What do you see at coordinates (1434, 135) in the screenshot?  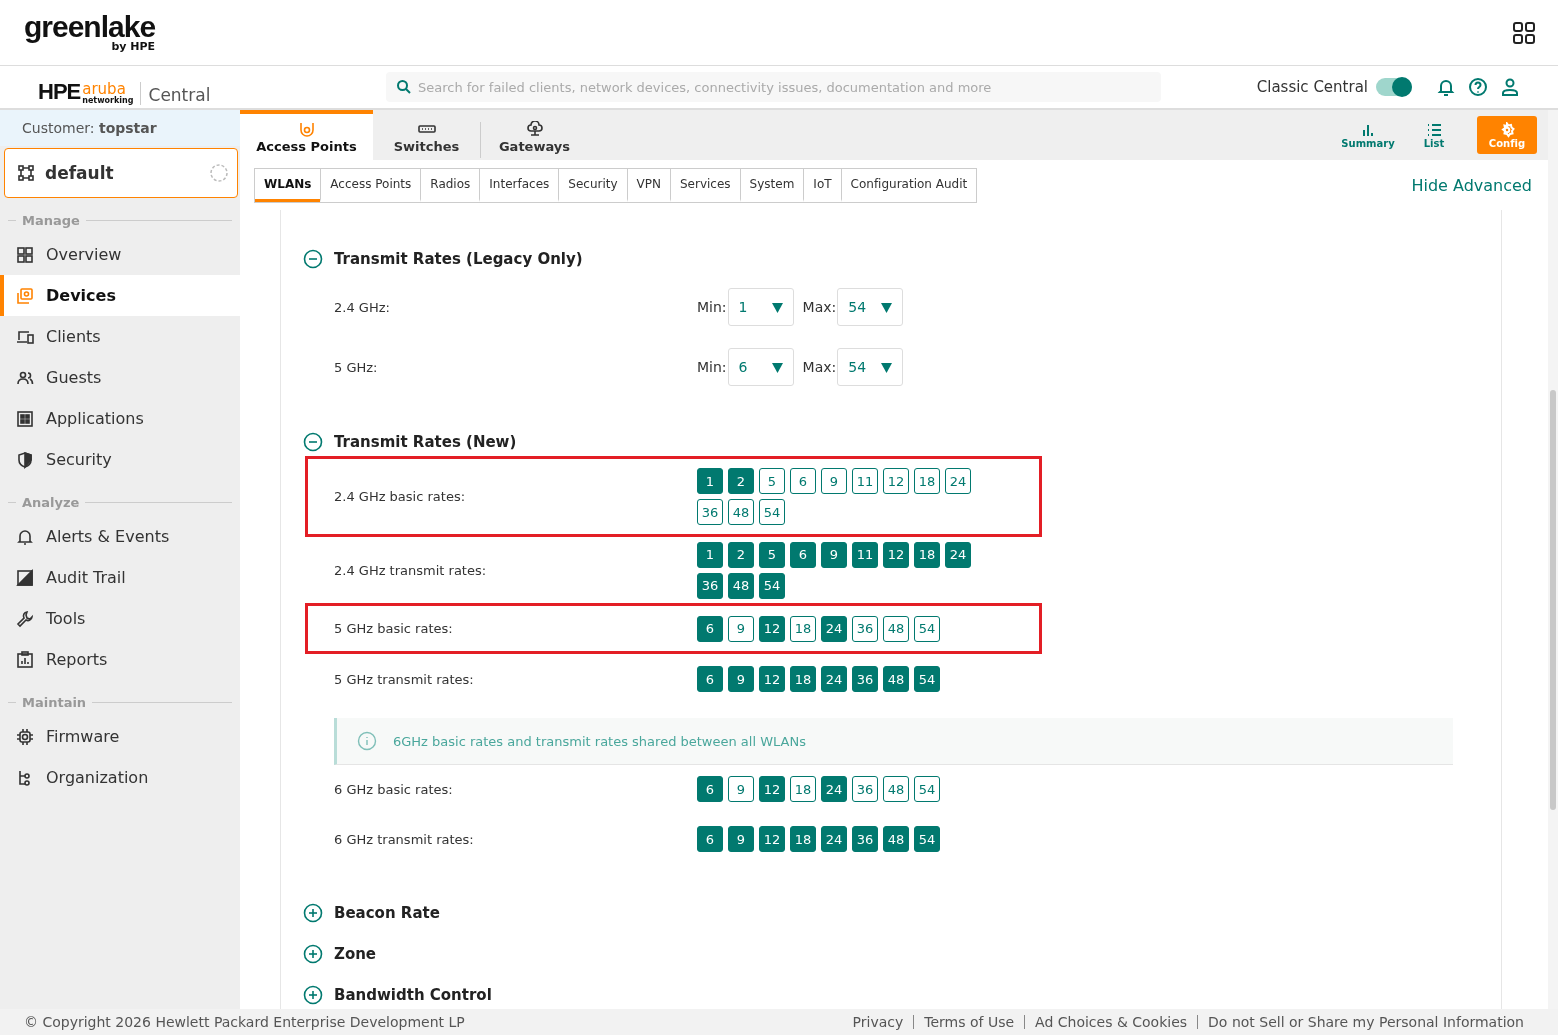 I see `view-button: List` at bounding box center [1434, 135].